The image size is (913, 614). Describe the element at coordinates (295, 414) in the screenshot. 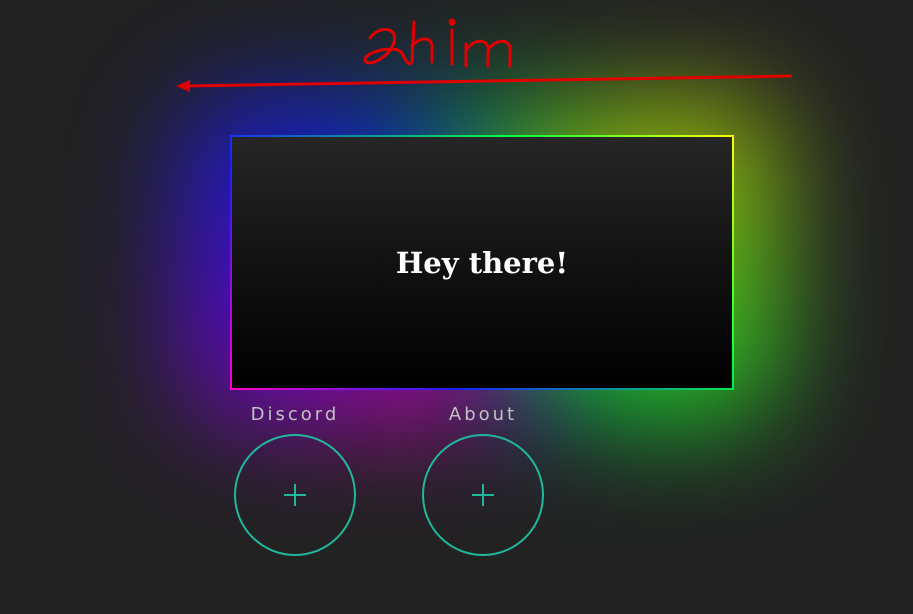

I see `discord-label: Discord` at that location.